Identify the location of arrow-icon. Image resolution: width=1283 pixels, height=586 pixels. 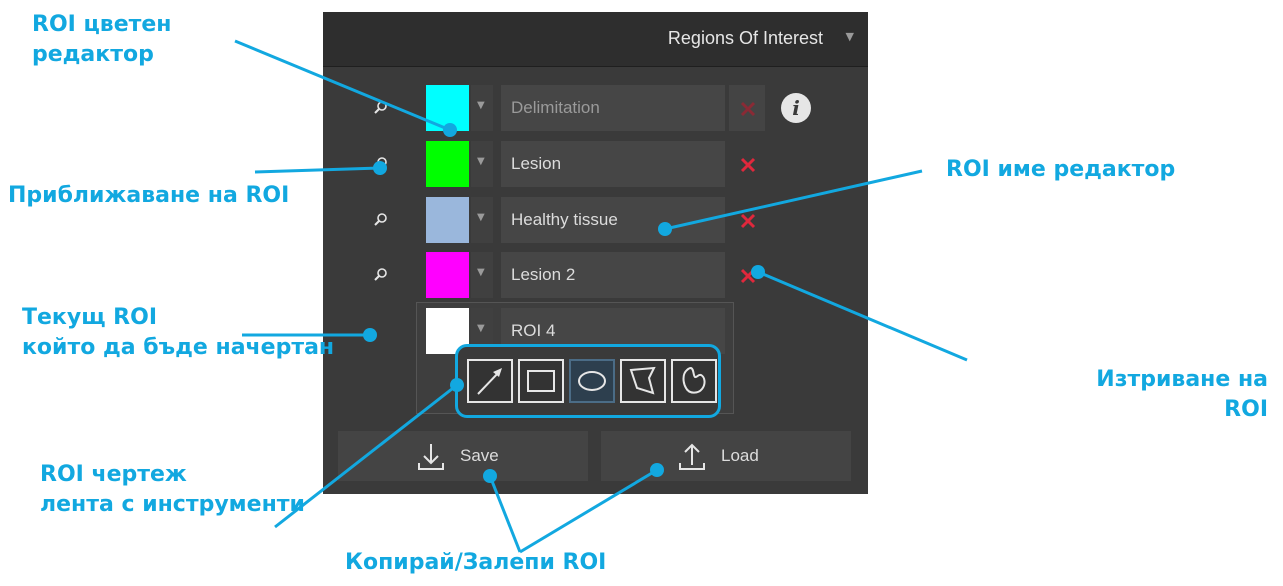
(489, 381).